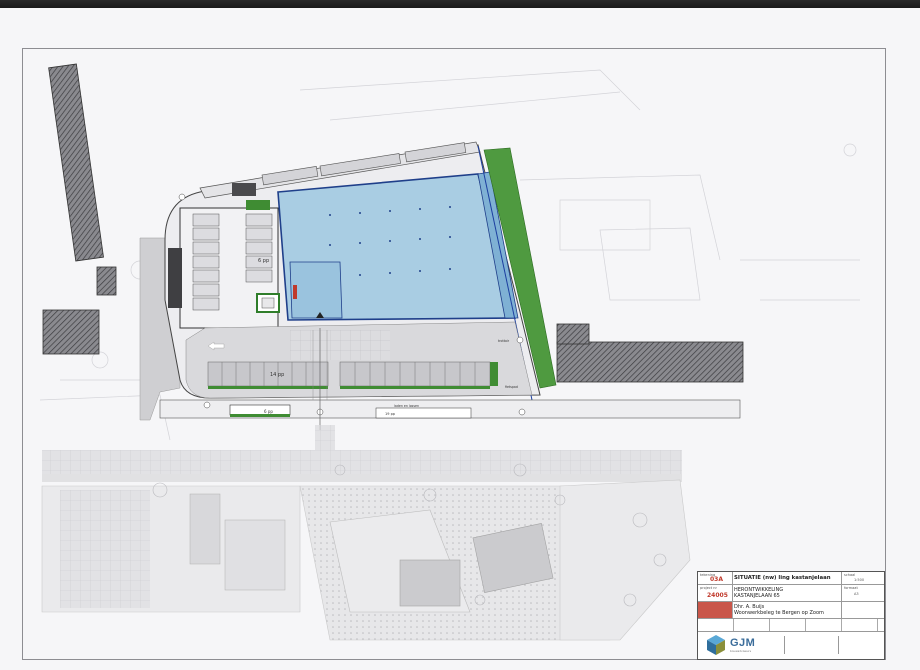 Image resolution: width=920 pixels, height=670 pixels. Describe the element at coordinates (277, 375) in the screenshot. I see `parking-label-front: 14 pp` at that location.